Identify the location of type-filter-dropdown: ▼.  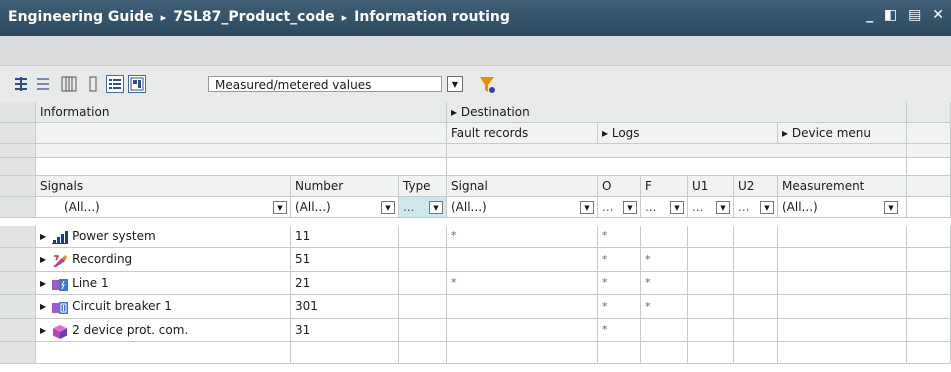
(436, 207).